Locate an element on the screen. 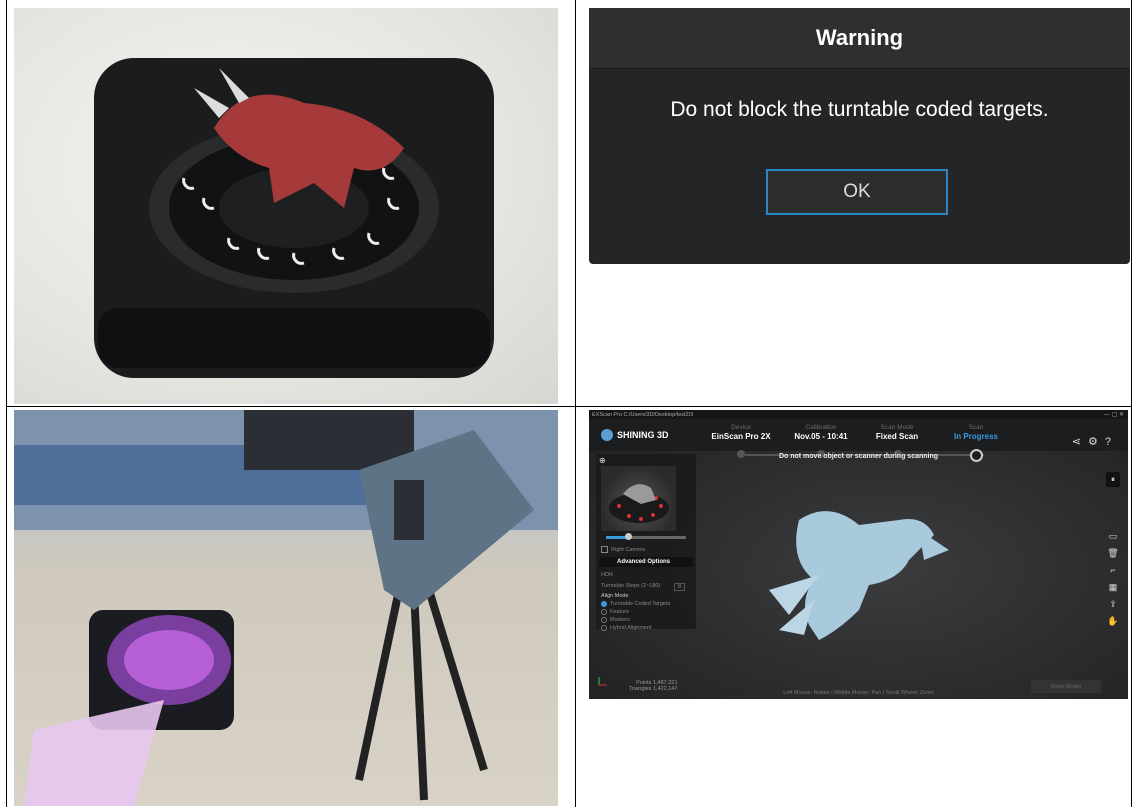 Image resolution: width=1136 pixels, height=811 pixels. right-camera-checkbox is located at coordinates (604, 549).